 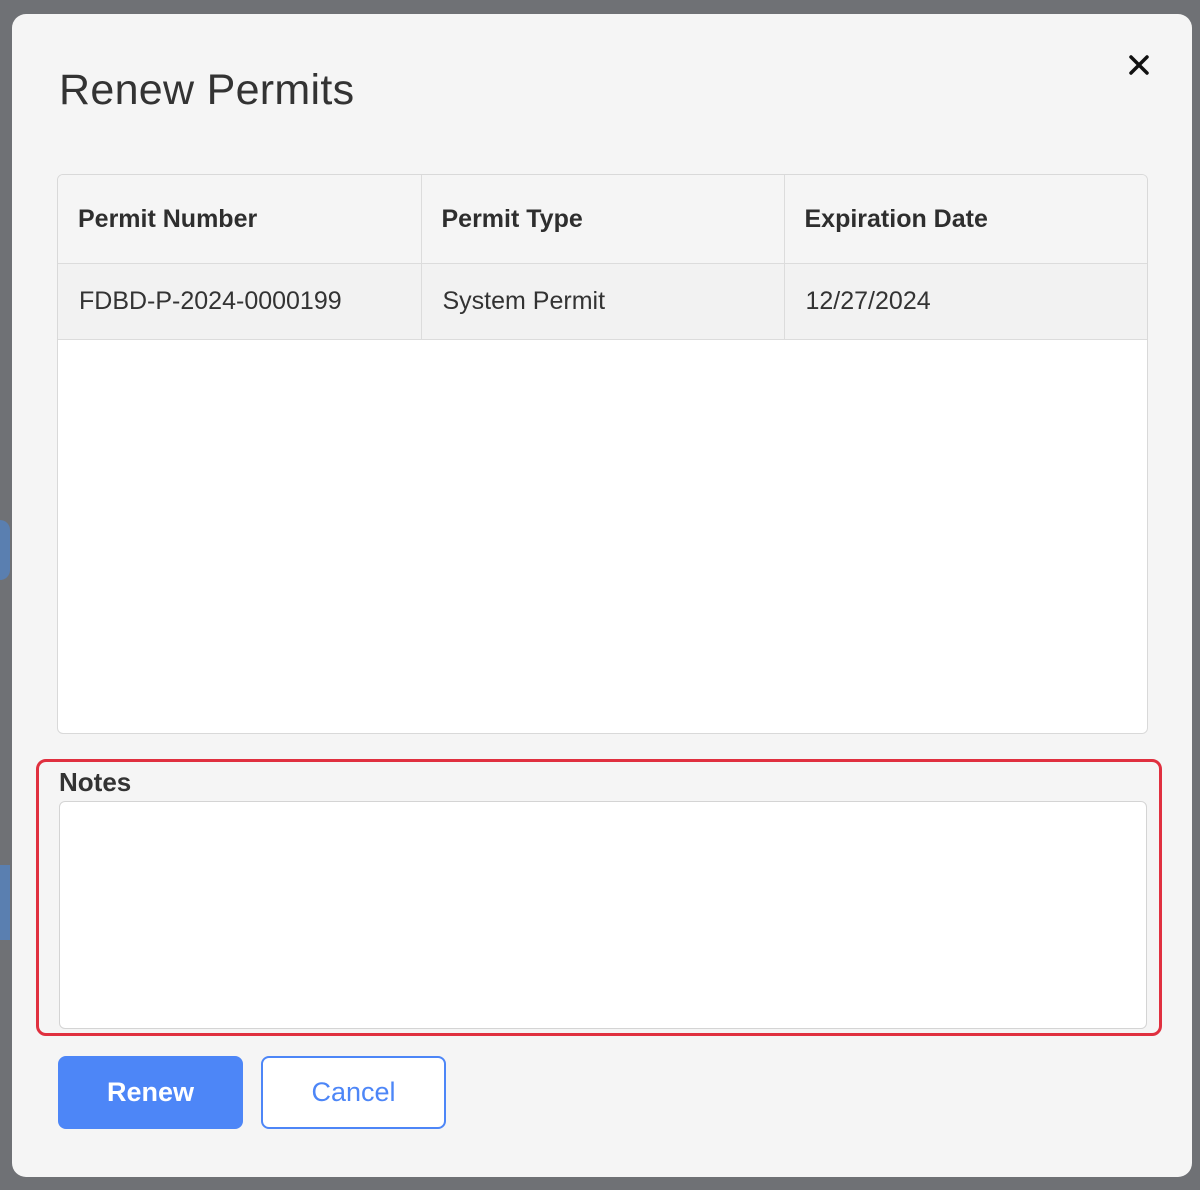 I want to click on notes-label: Notes, so click(x=95, y=782).